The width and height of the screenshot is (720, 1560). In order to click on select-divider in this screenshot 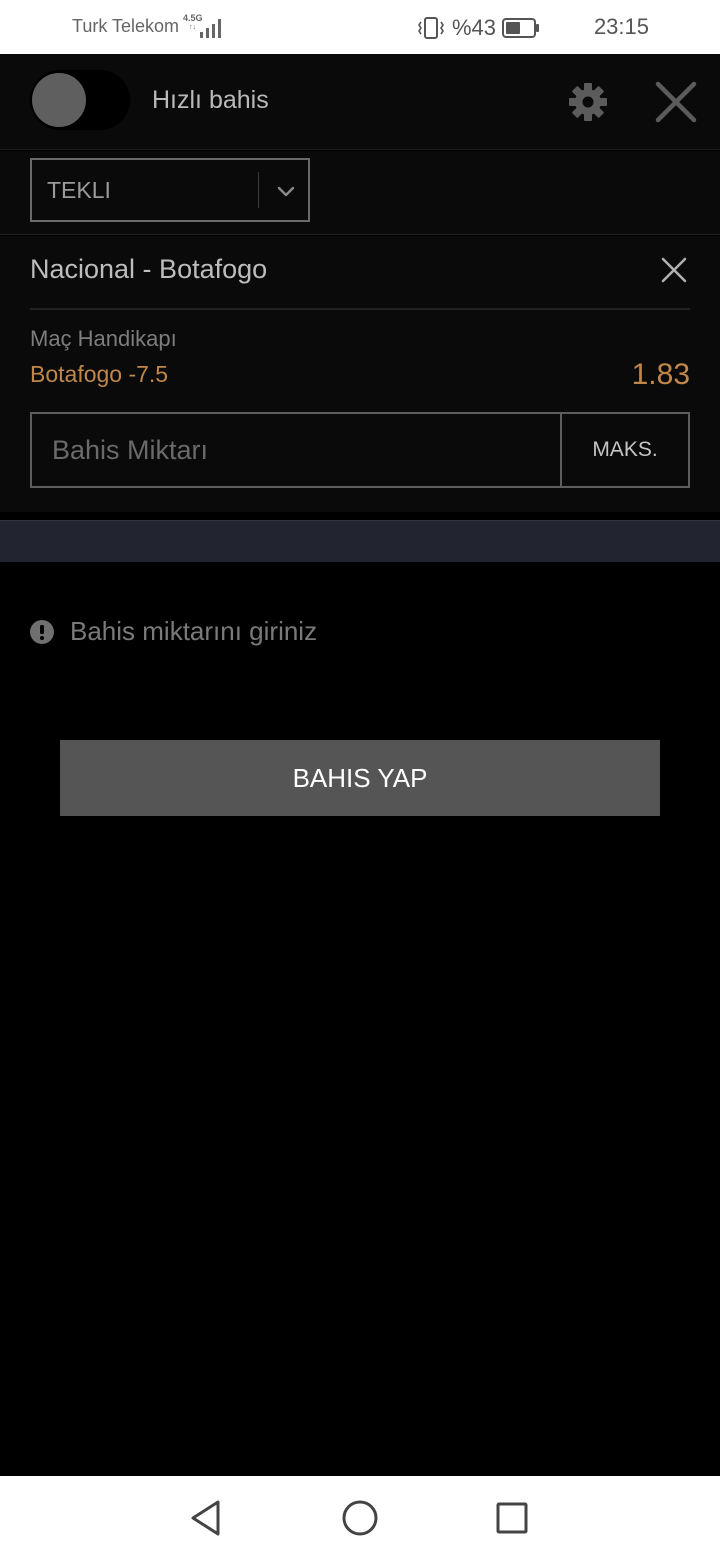, I will do `click(258, 190)`.